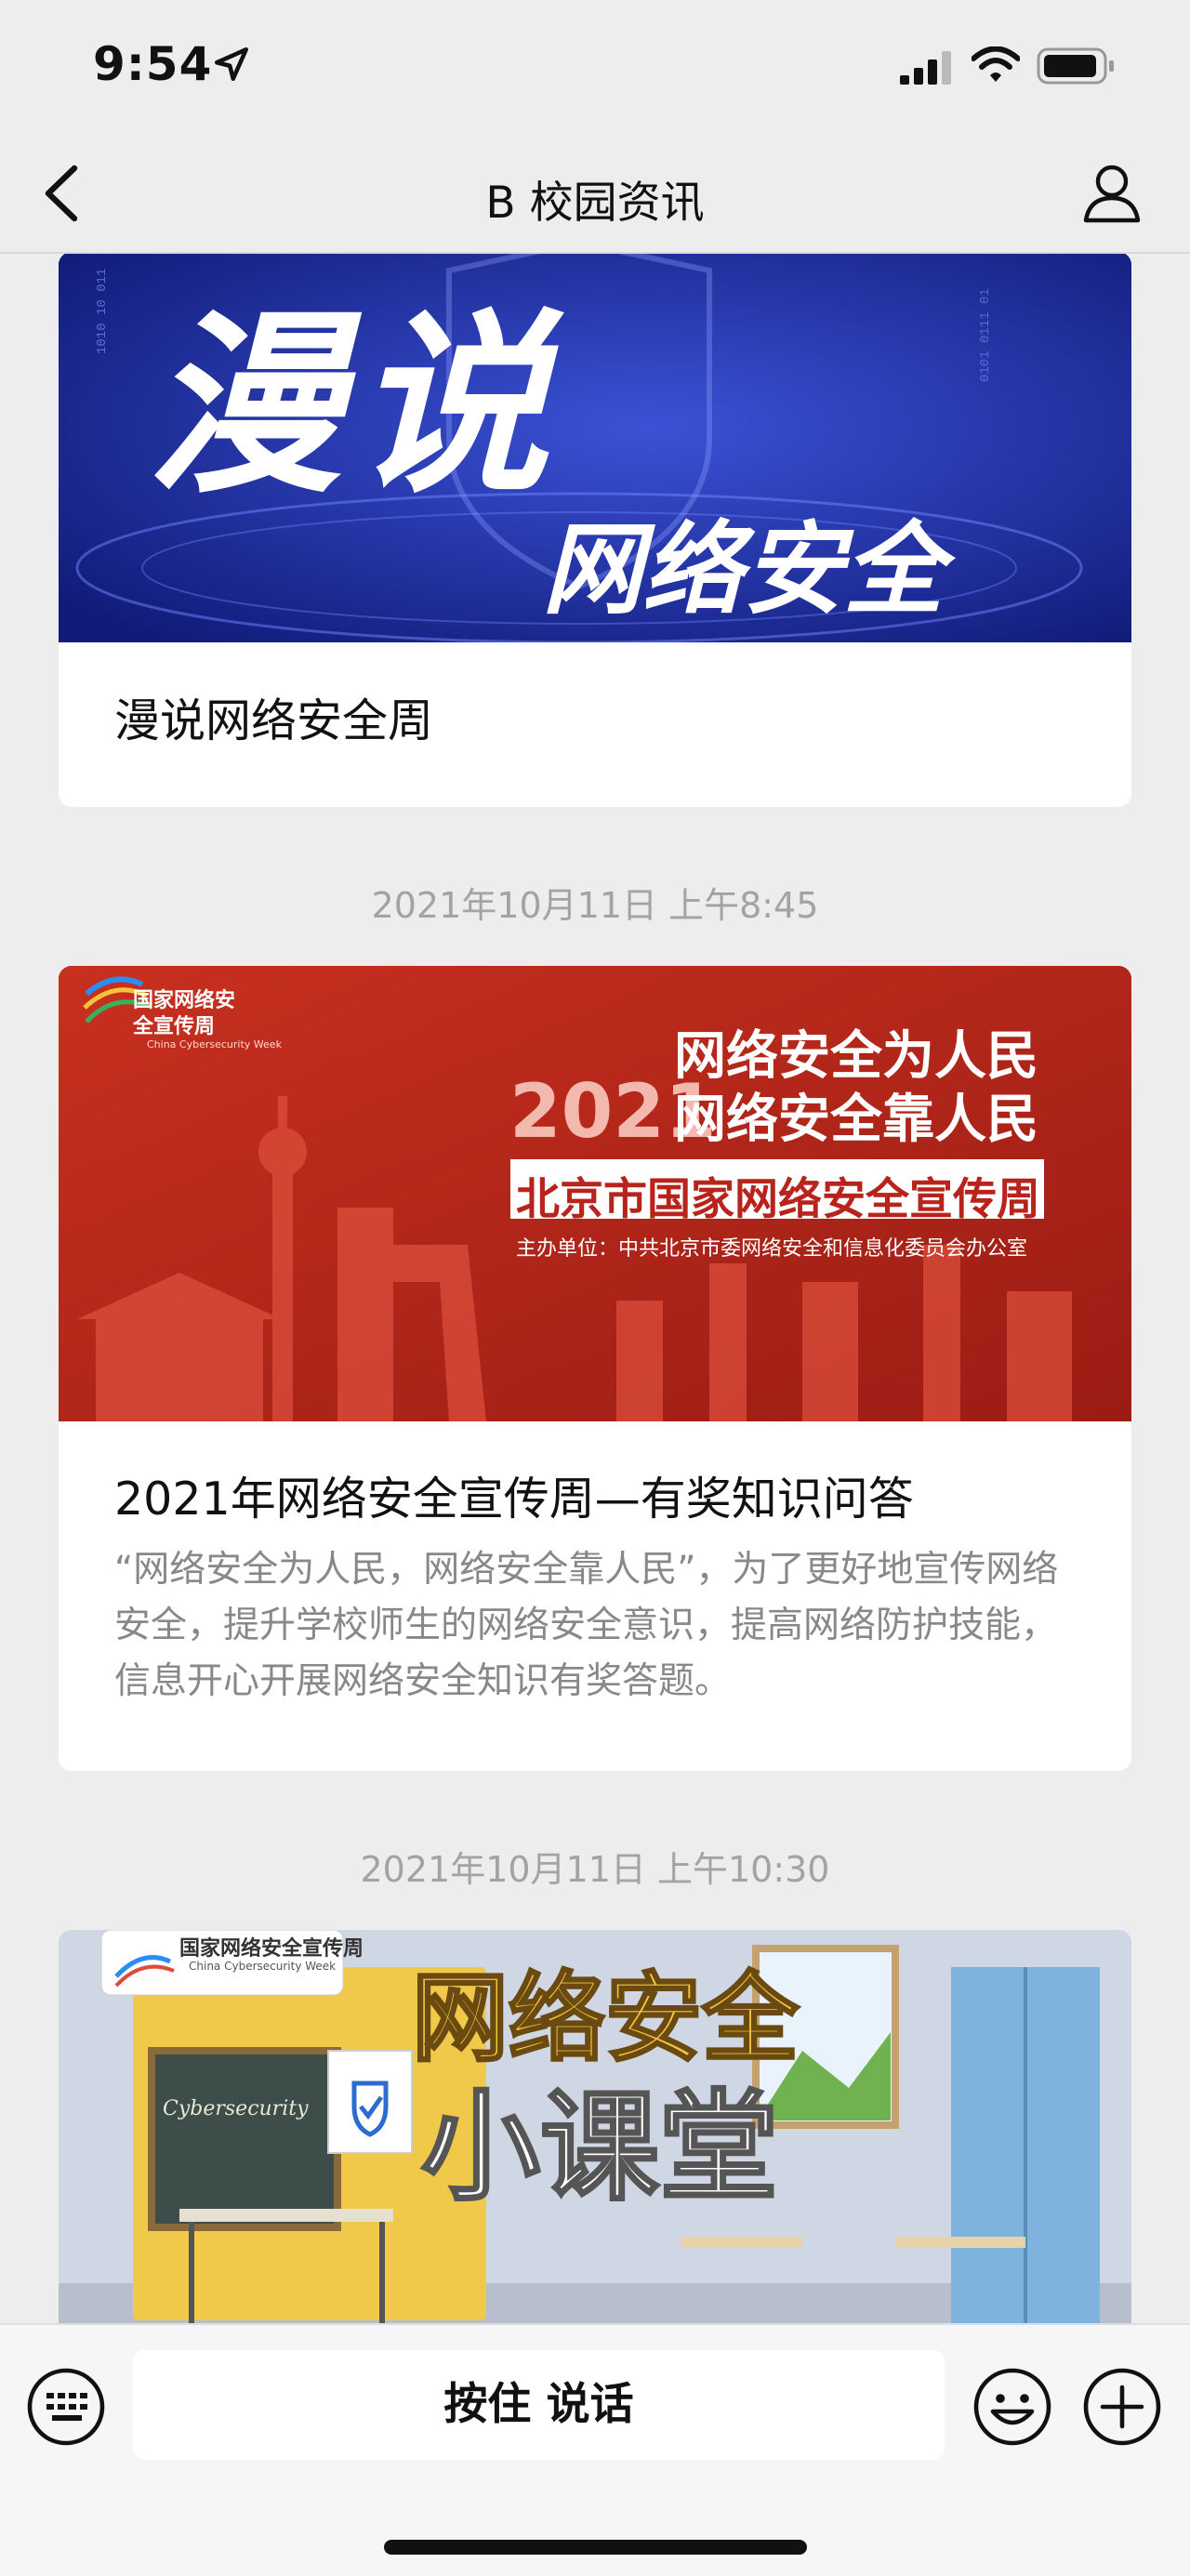 This screenshot has width=1190, height=2576. What do you see at coordinates (595, 2547) in the screenshot?
I see `home-indicator` at bounding box center [595, 2547].